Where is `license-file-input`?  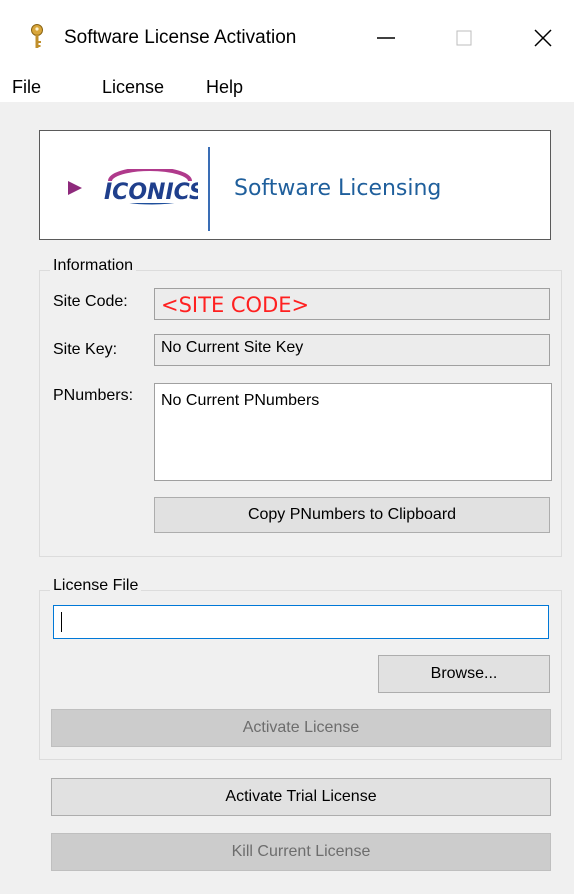
license-file-input is located at coordinates (301, 622).